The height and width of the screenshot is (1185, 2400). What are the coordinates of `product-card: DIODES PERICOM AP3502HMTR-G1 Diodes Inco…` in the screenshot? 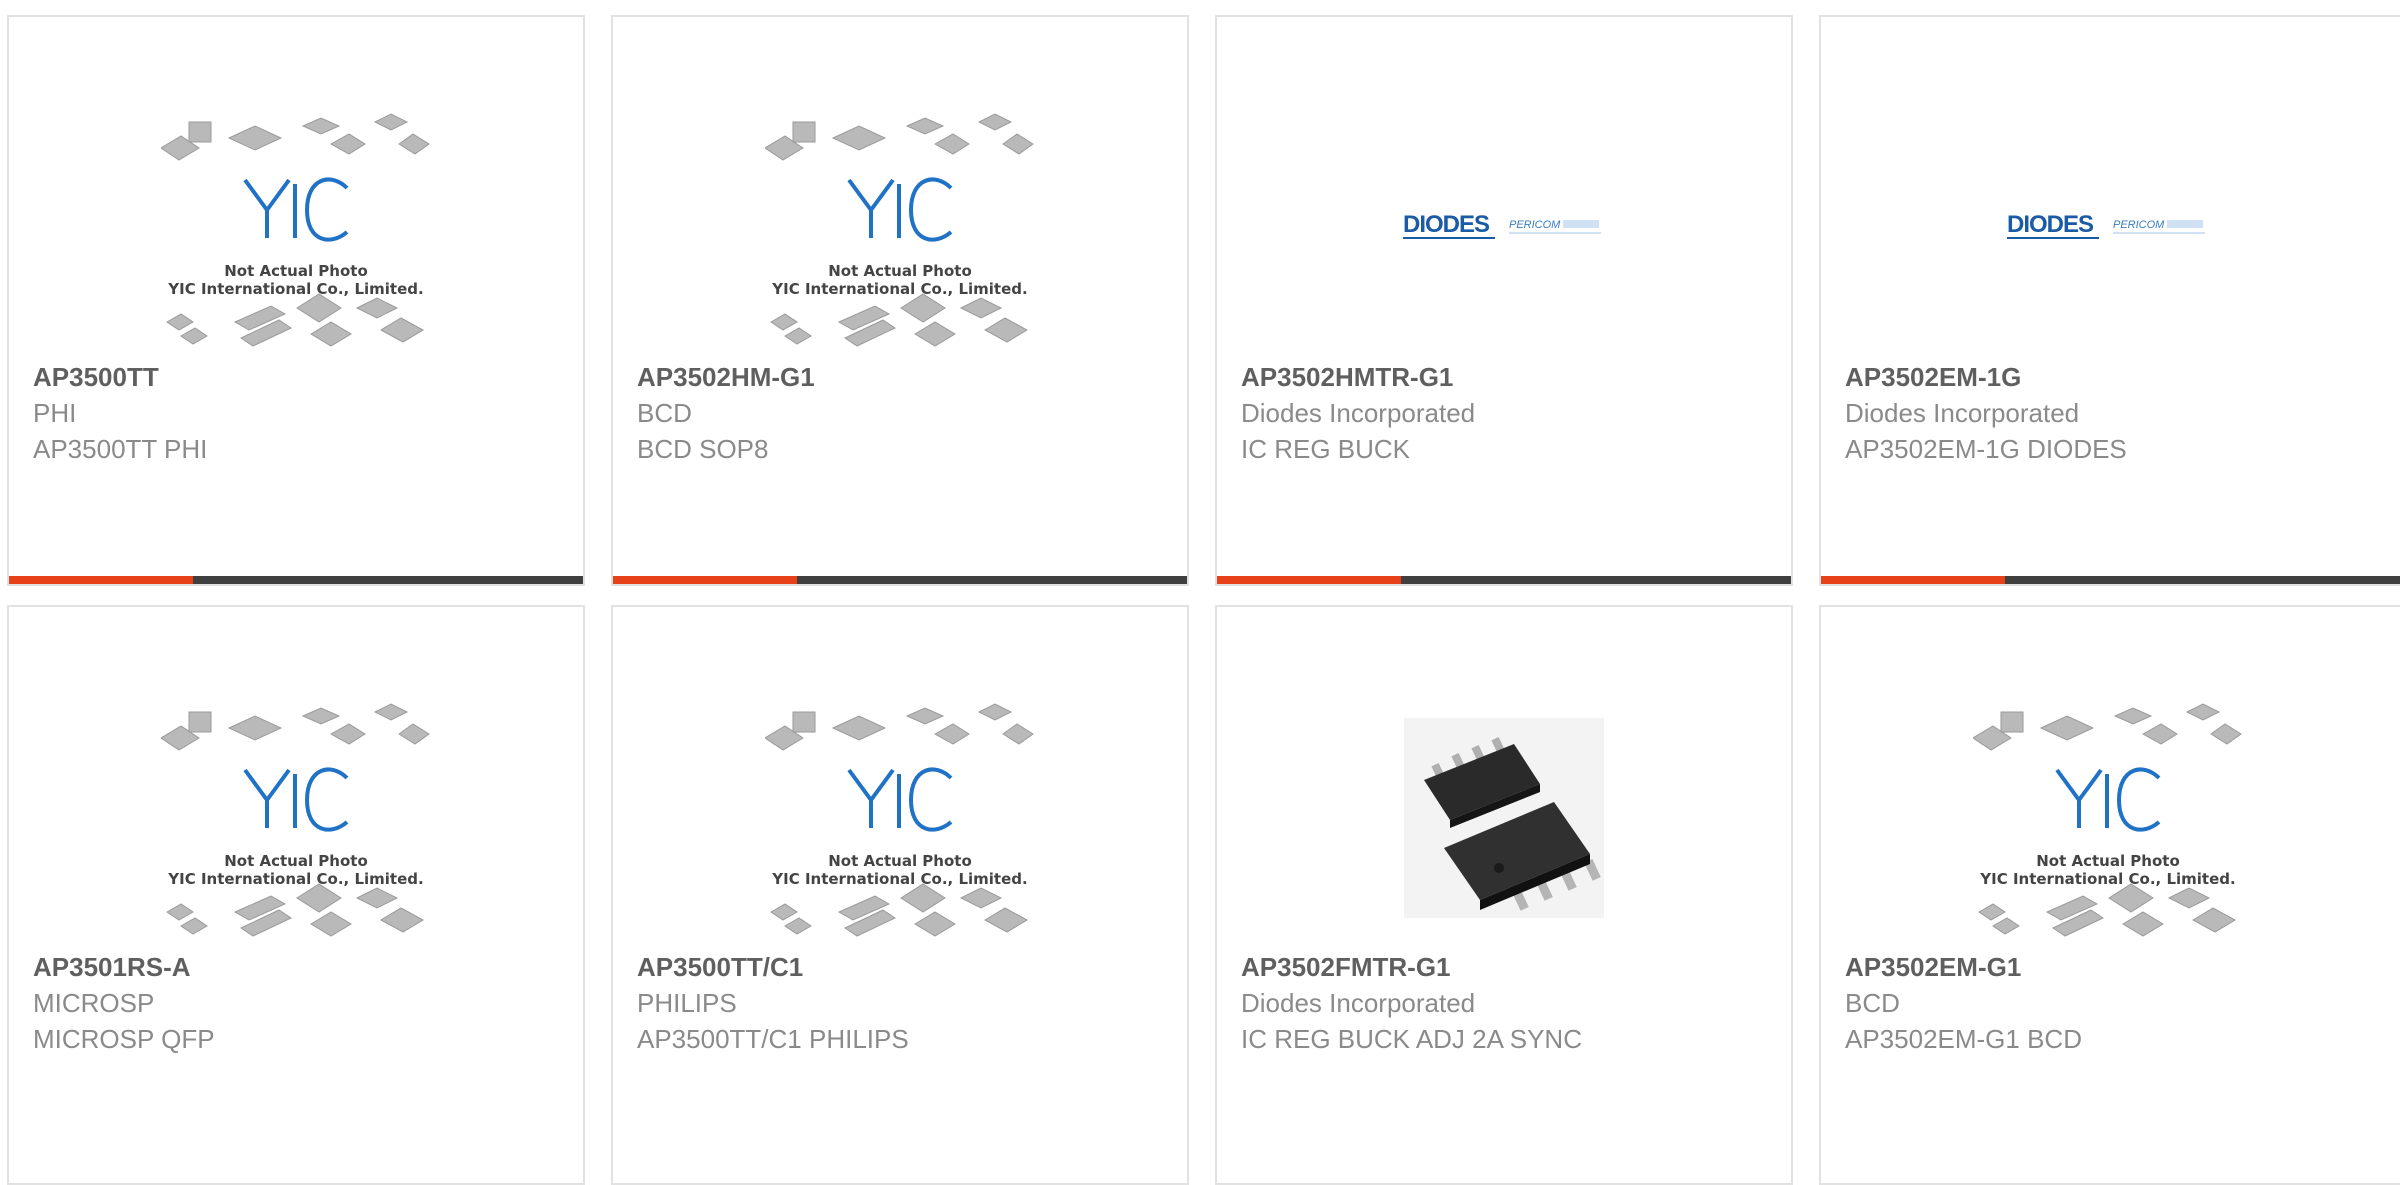 It's located at (1504, 300).